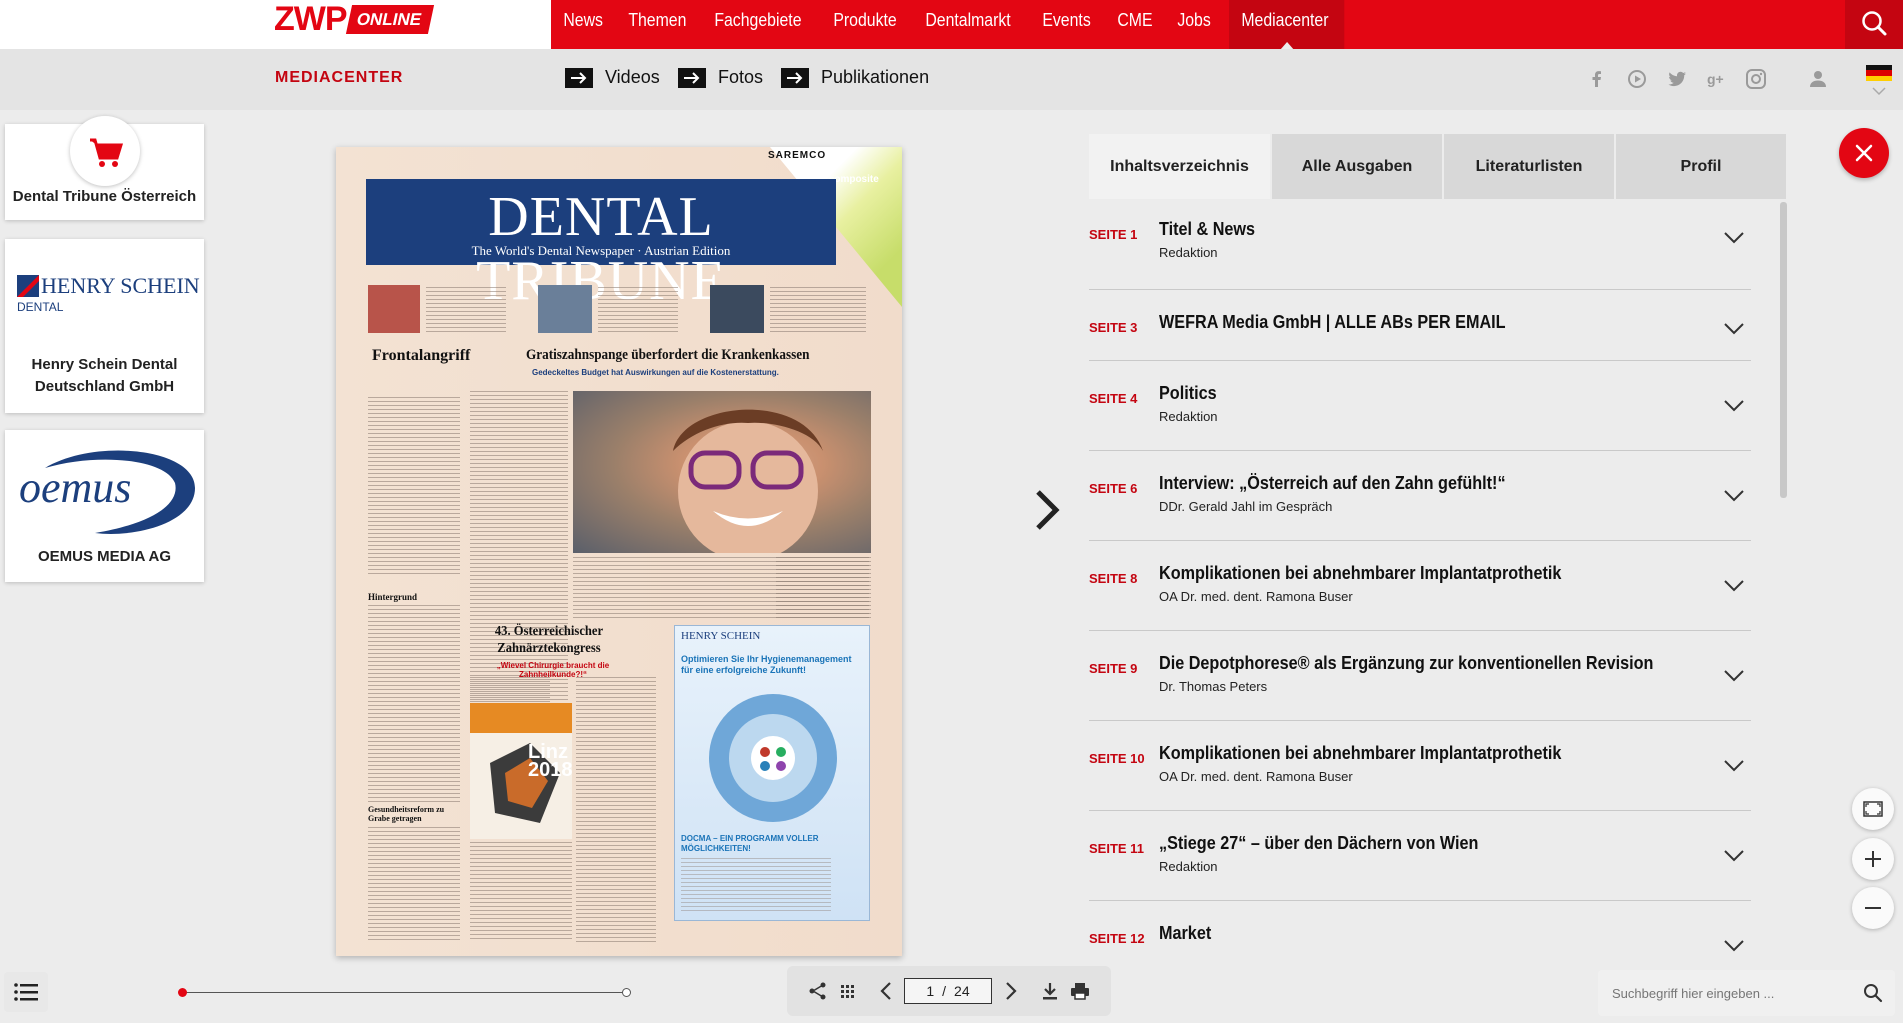 This screenshot has width=1903, height=1023. I want to click on zoom-in-button, so click(1873, 859).